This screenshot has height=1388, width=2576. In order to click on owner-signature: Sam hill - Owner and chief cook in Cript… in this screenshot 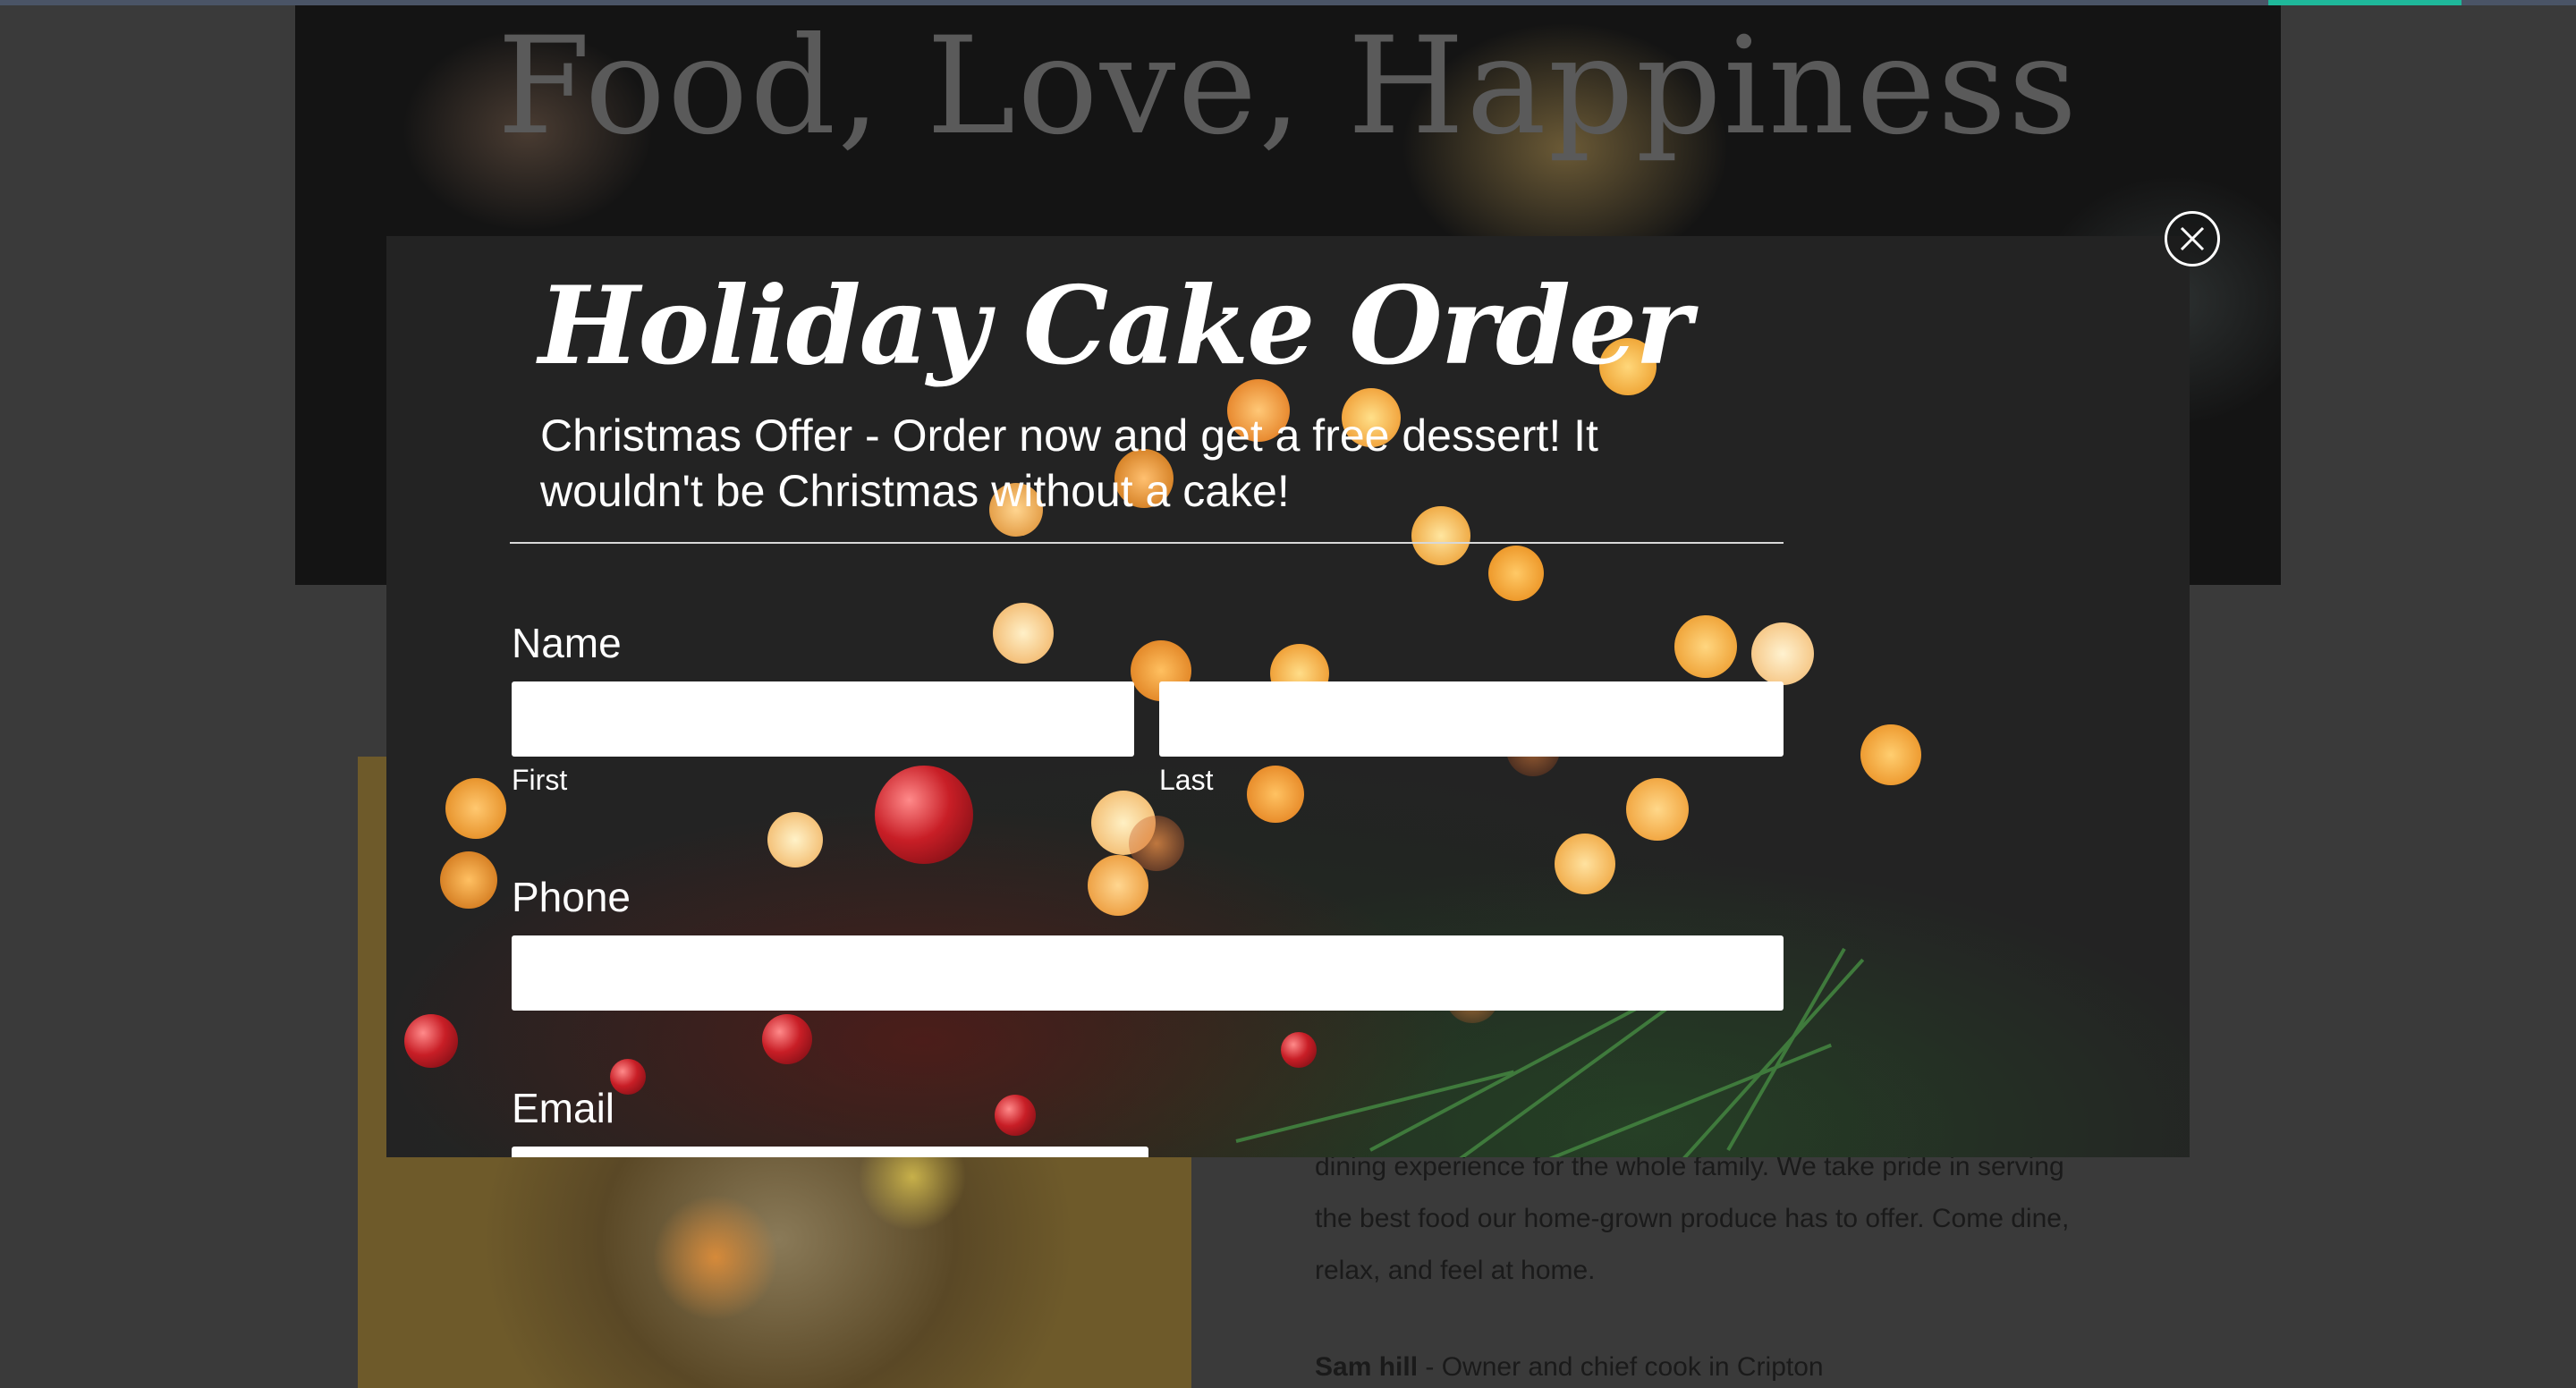, I will do `click(1569, 1367)`.